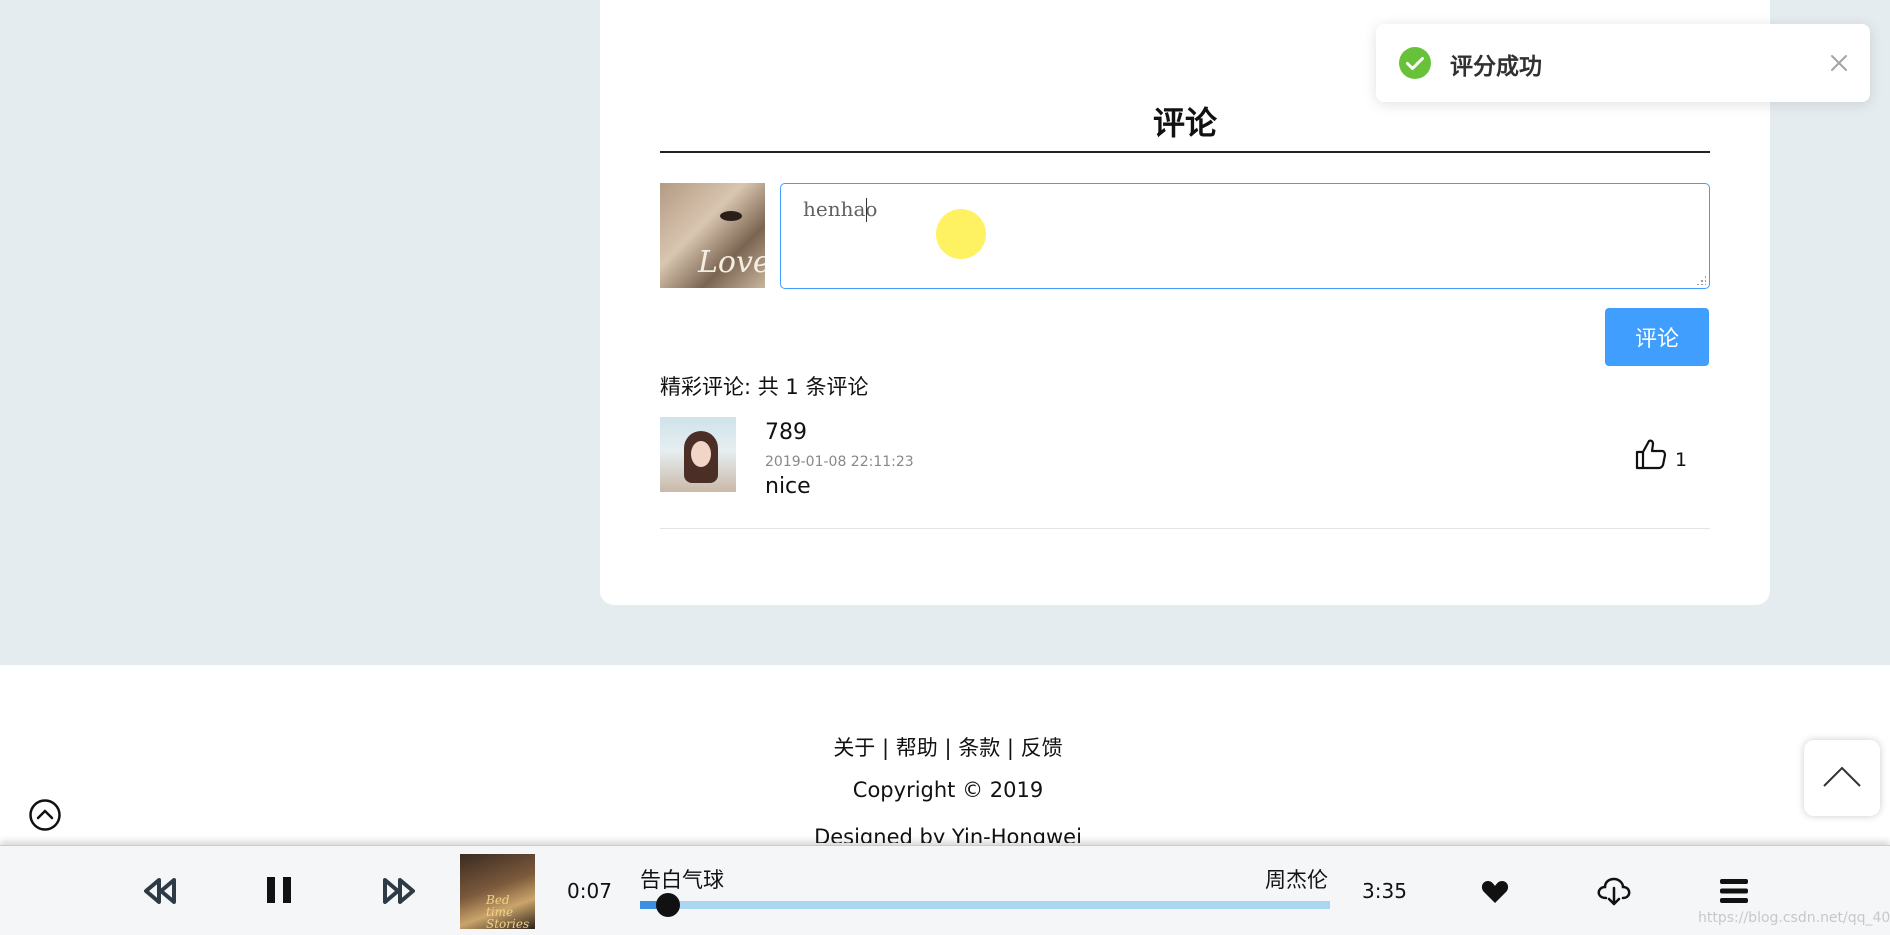 Image resolution: width=1890 pixels, height=935 pixels. I want to click on comment-count: 精彩评论: 共 1 条评论, so click(764, 387).